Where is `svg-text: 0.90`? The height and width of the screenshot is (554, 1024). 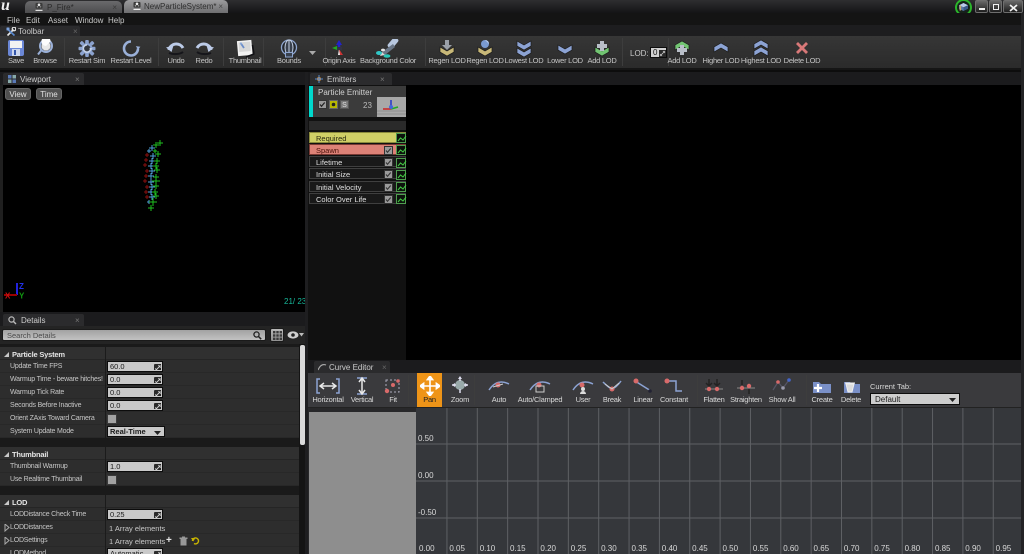
svg-text: 0.90 is located at coordinates (973, 548).